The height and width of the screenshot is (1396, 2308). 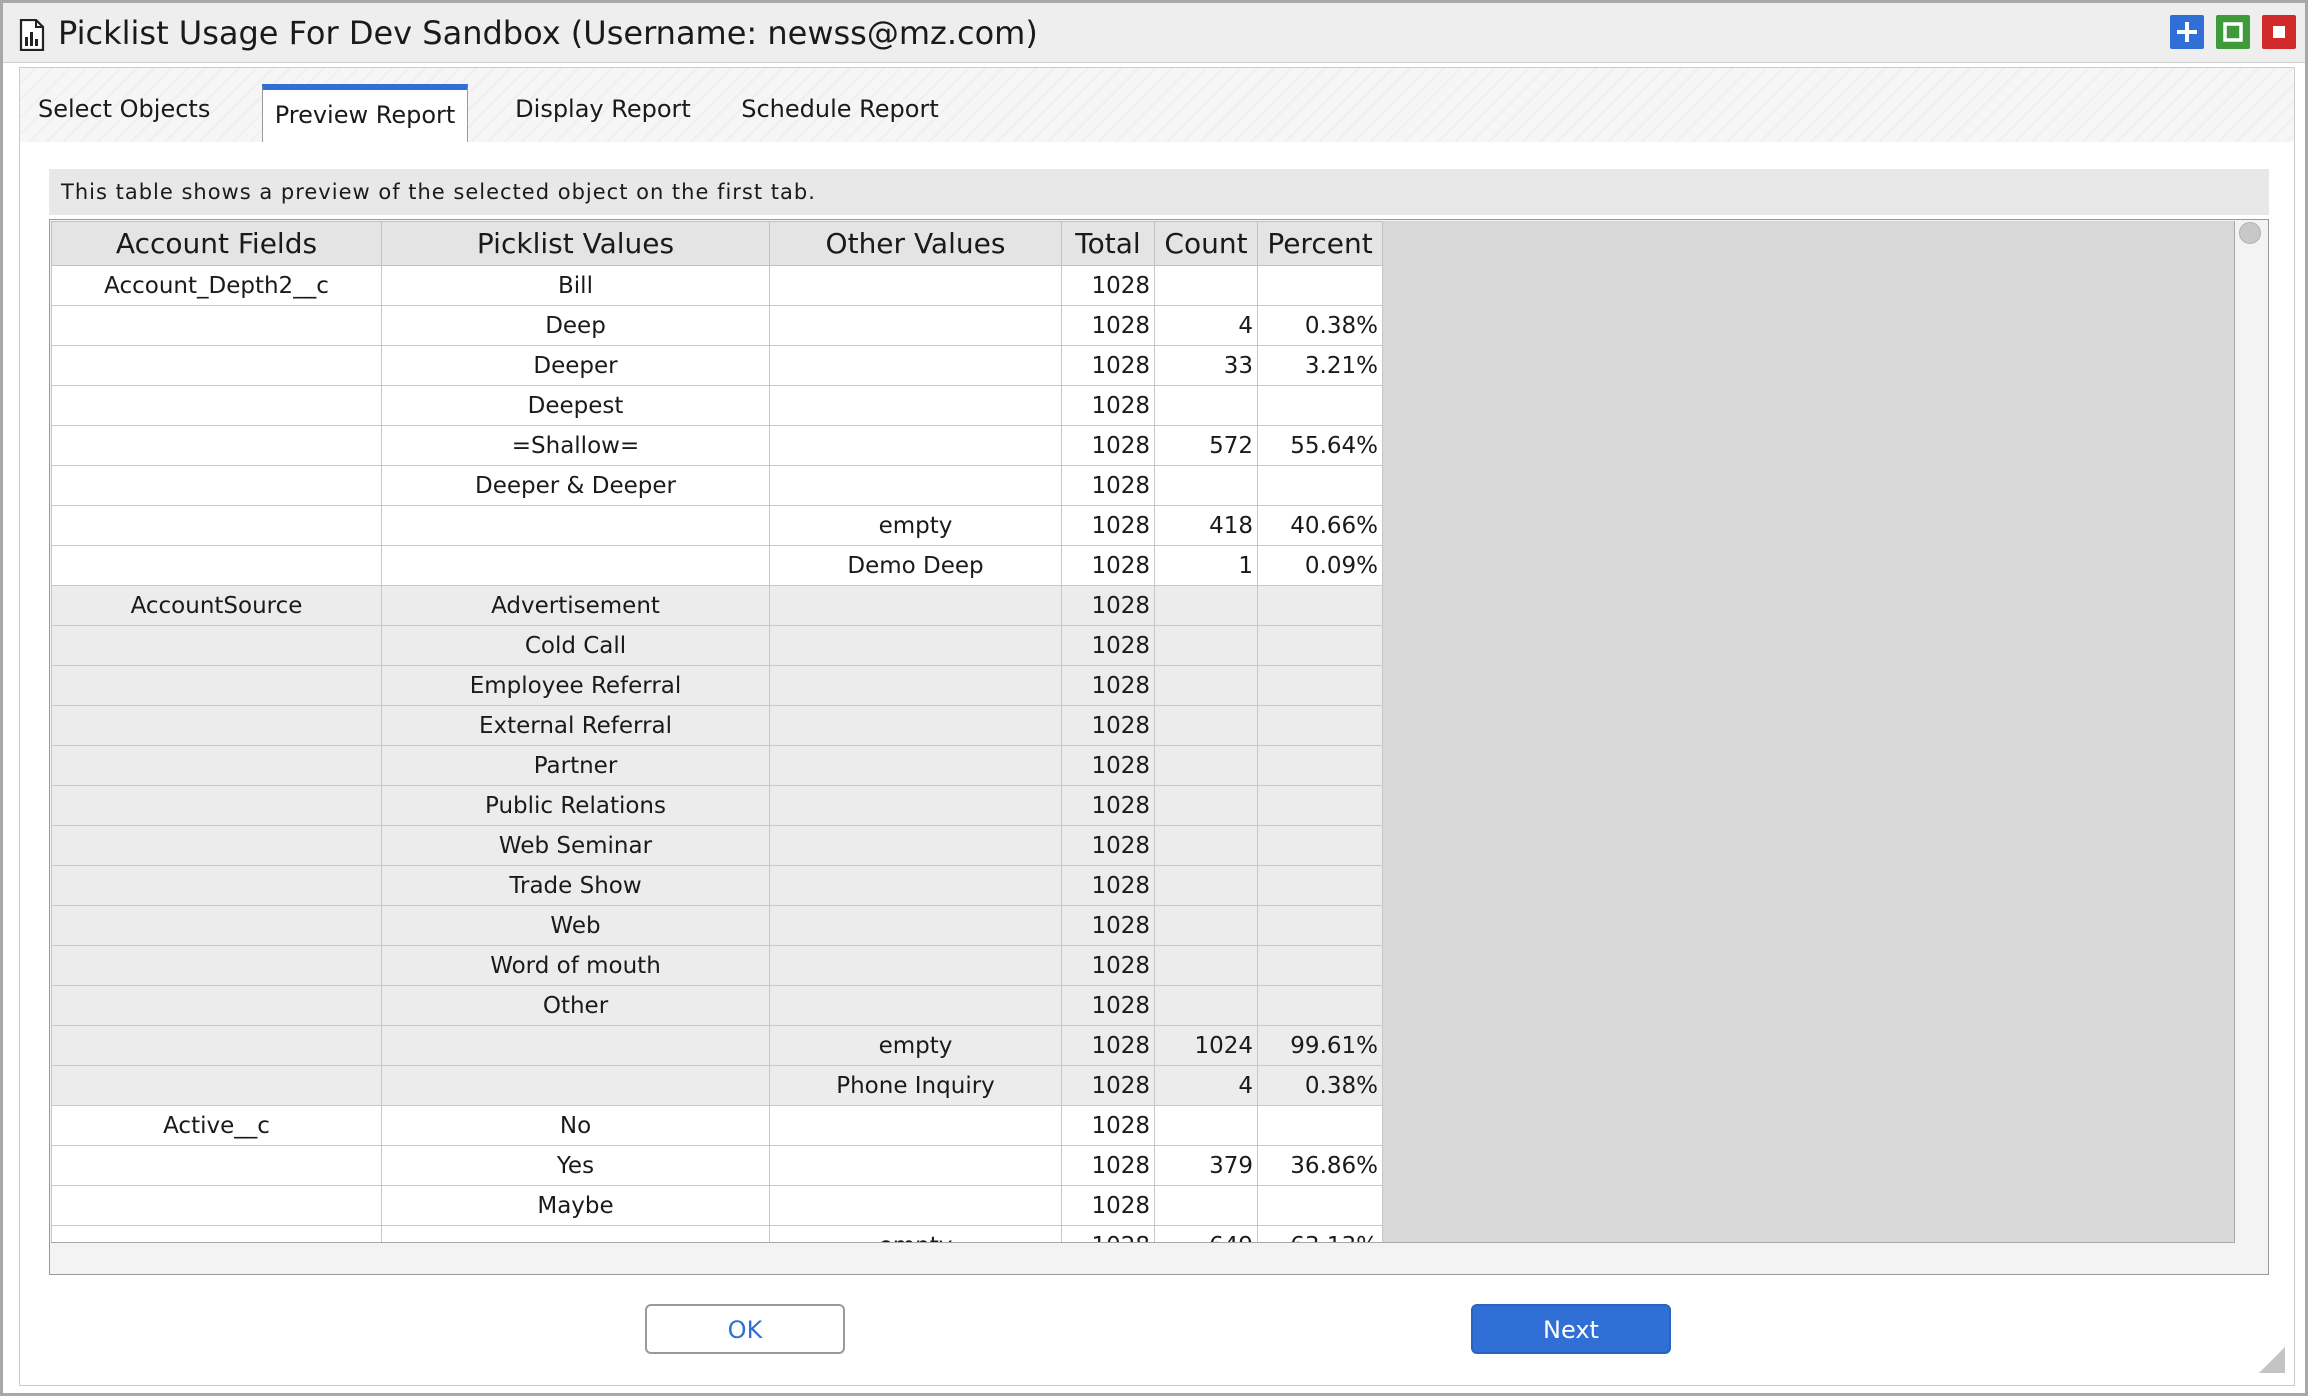 What do you see at coordinates (717, 965) in the screenshot?
I see `table-row: Word of mouth 1028` at bounding box center [717, 965].